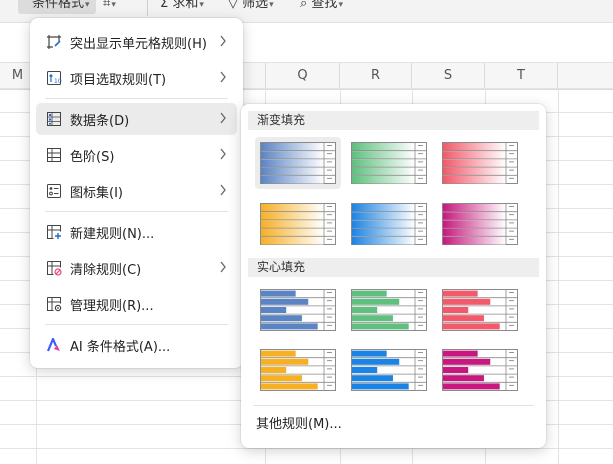 This screenshot has height=464, width=613. What do you see at coordinates (136, 119) in the screenshot?
I see `menu-item-data-bars: 数据条(D)` at bounding box center [136, 119].